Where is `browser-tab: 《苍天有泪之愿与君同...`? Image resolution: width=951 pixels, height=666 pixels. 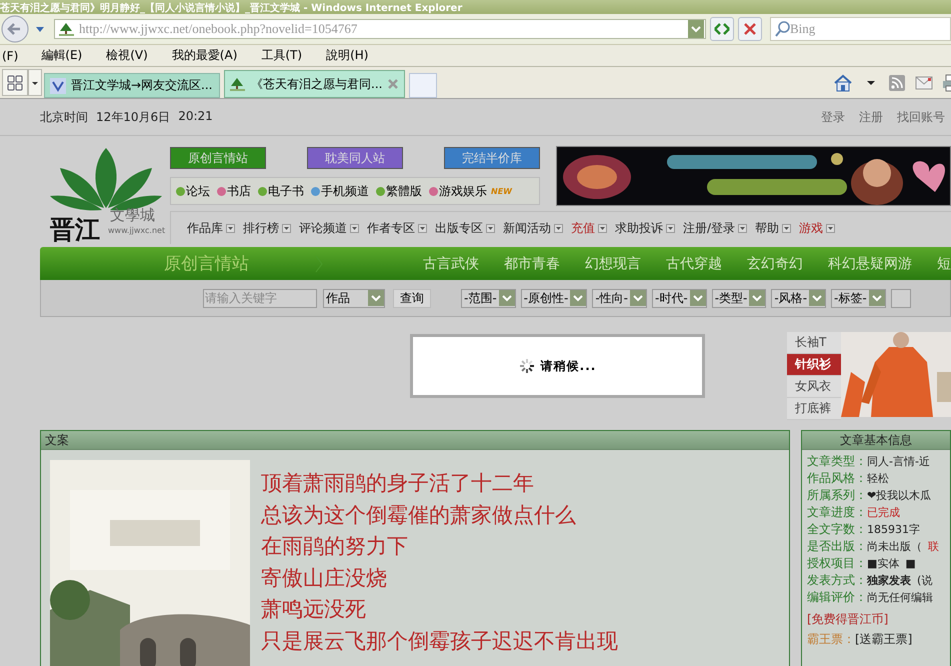
browser-tab: 《苍天有泪之愿与君同... is located at coordinates (315, 84).